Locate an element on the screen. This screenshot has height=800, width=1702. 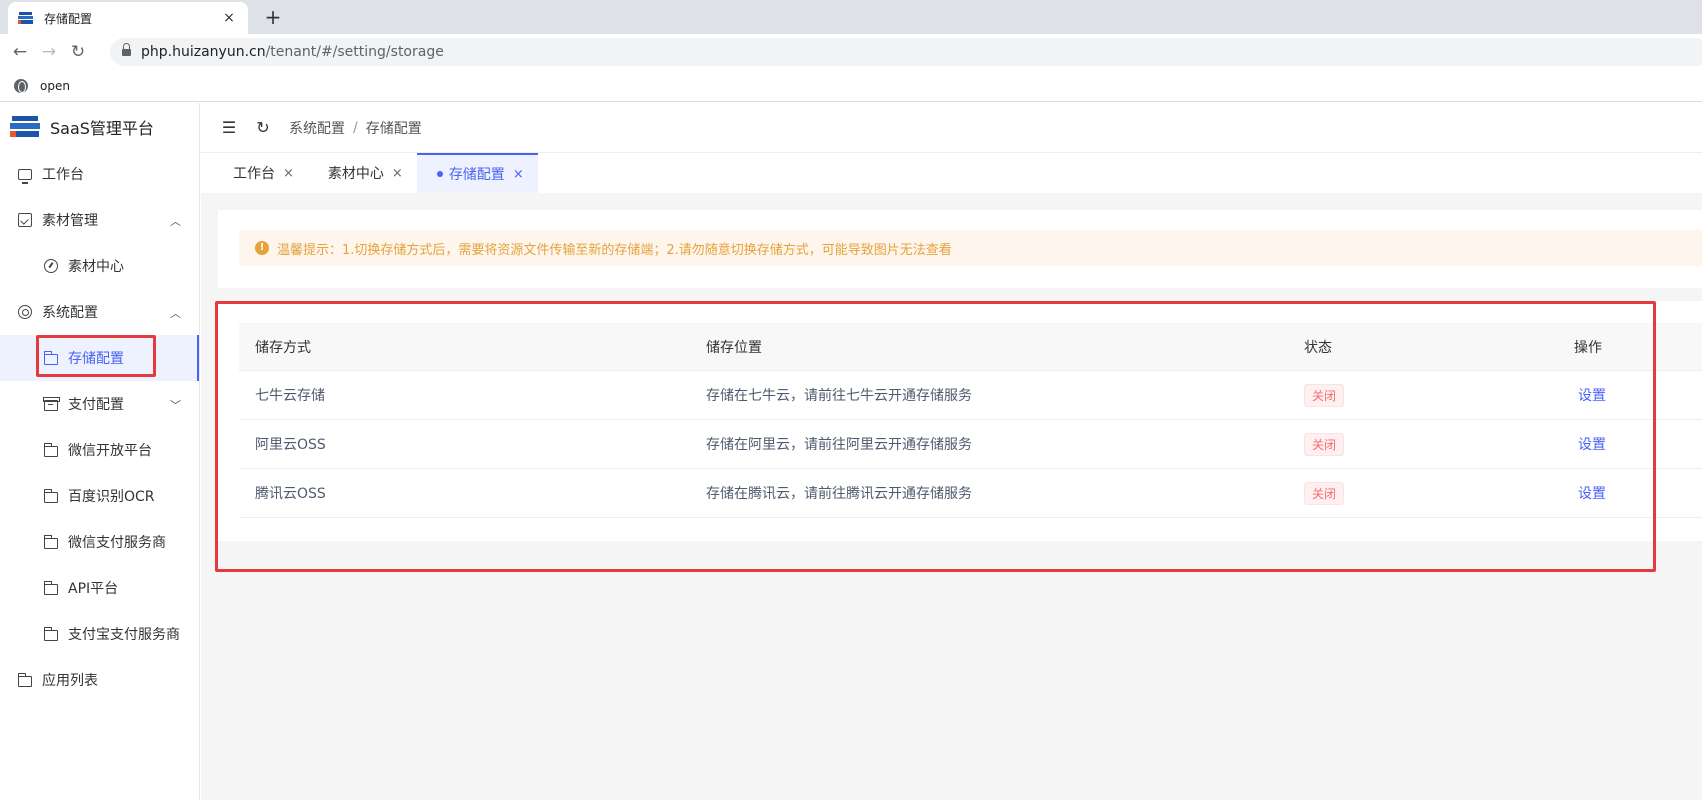
sidebar-item-label: 素材中心 is located at coordinates (96, 267).